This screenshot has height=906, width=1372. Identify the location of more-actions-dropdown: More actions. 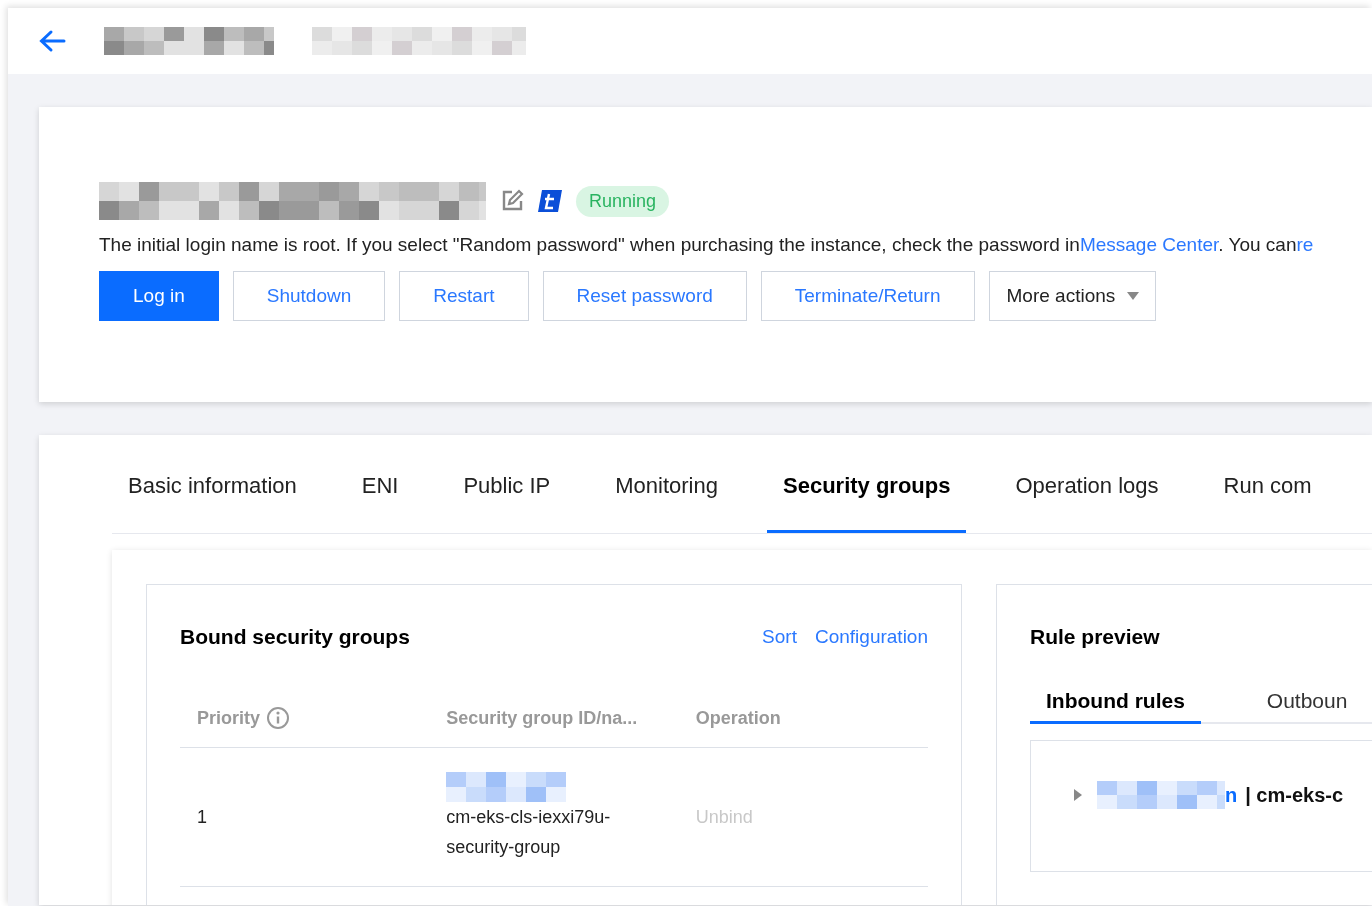
(1072, 296).